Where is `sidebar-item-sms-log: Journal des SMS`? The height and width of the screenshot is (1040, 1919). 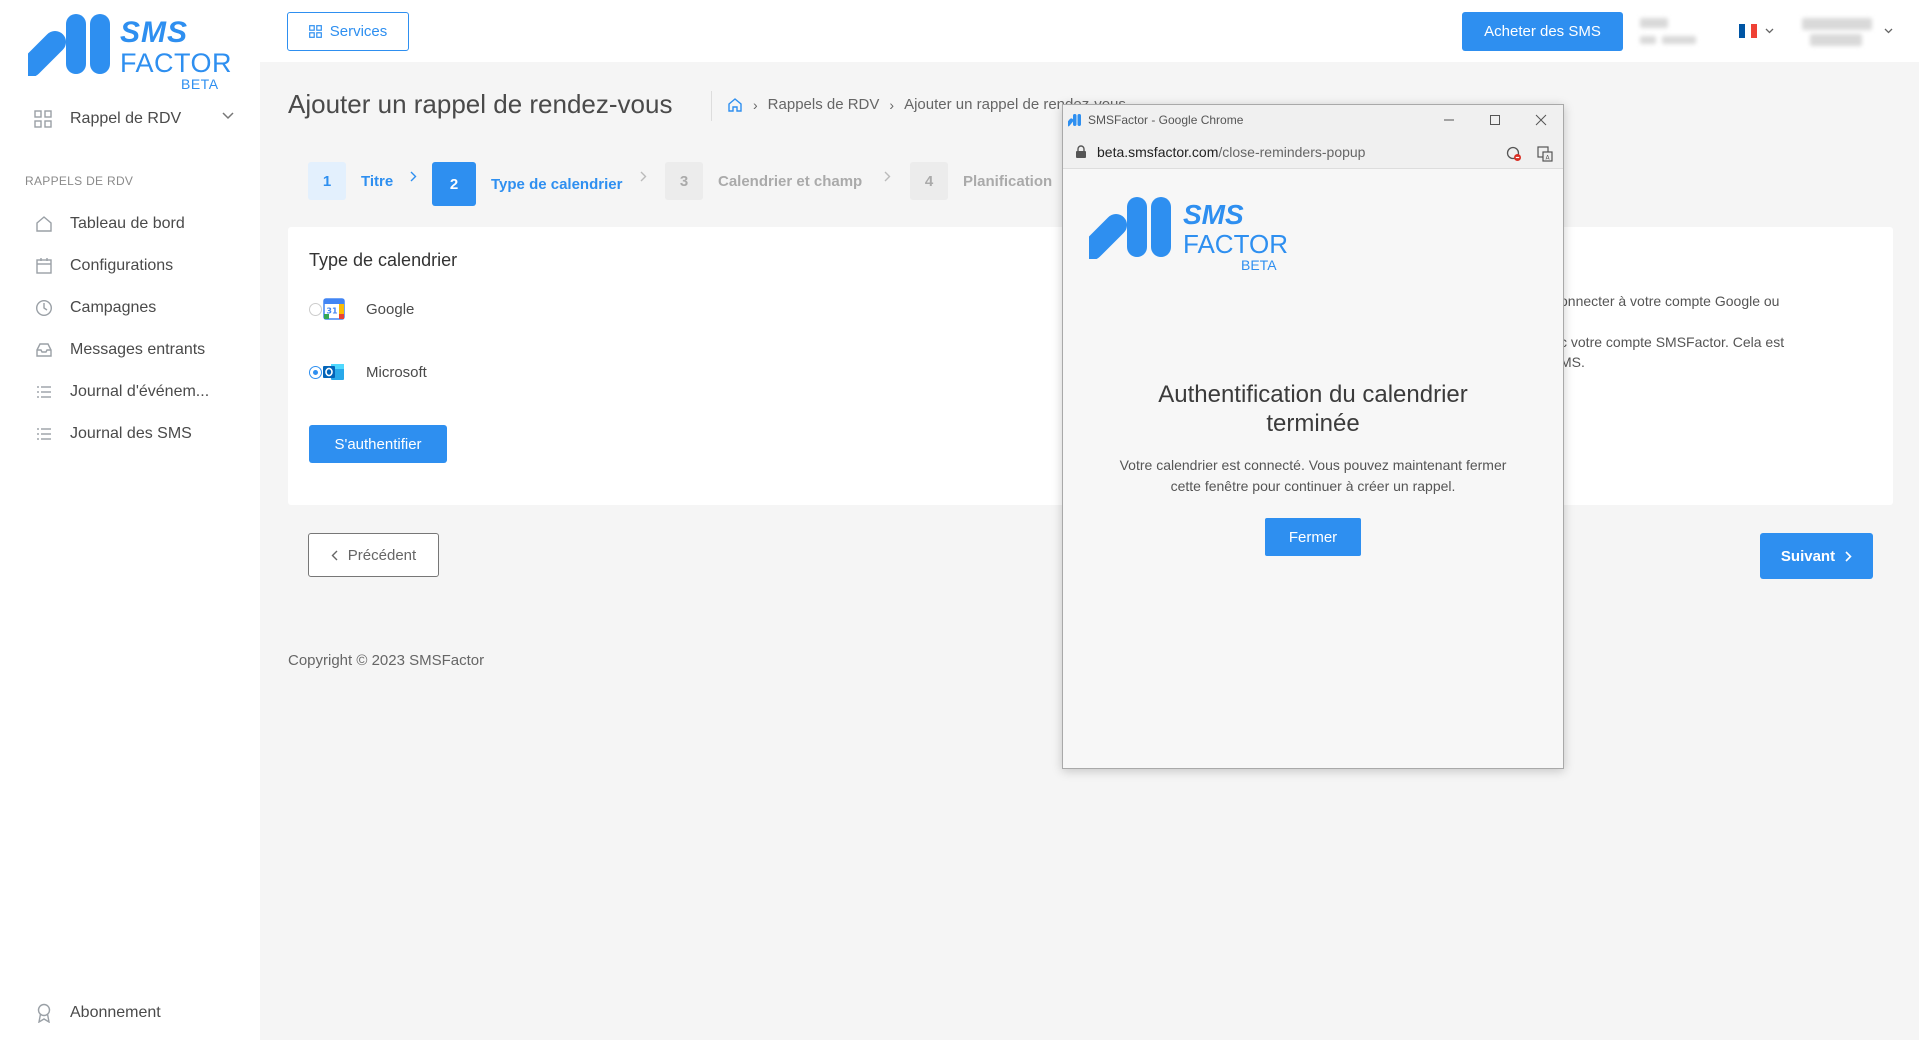 sidebar-item-sms-log: Journal des SMS is located at coordinates (139, 434).